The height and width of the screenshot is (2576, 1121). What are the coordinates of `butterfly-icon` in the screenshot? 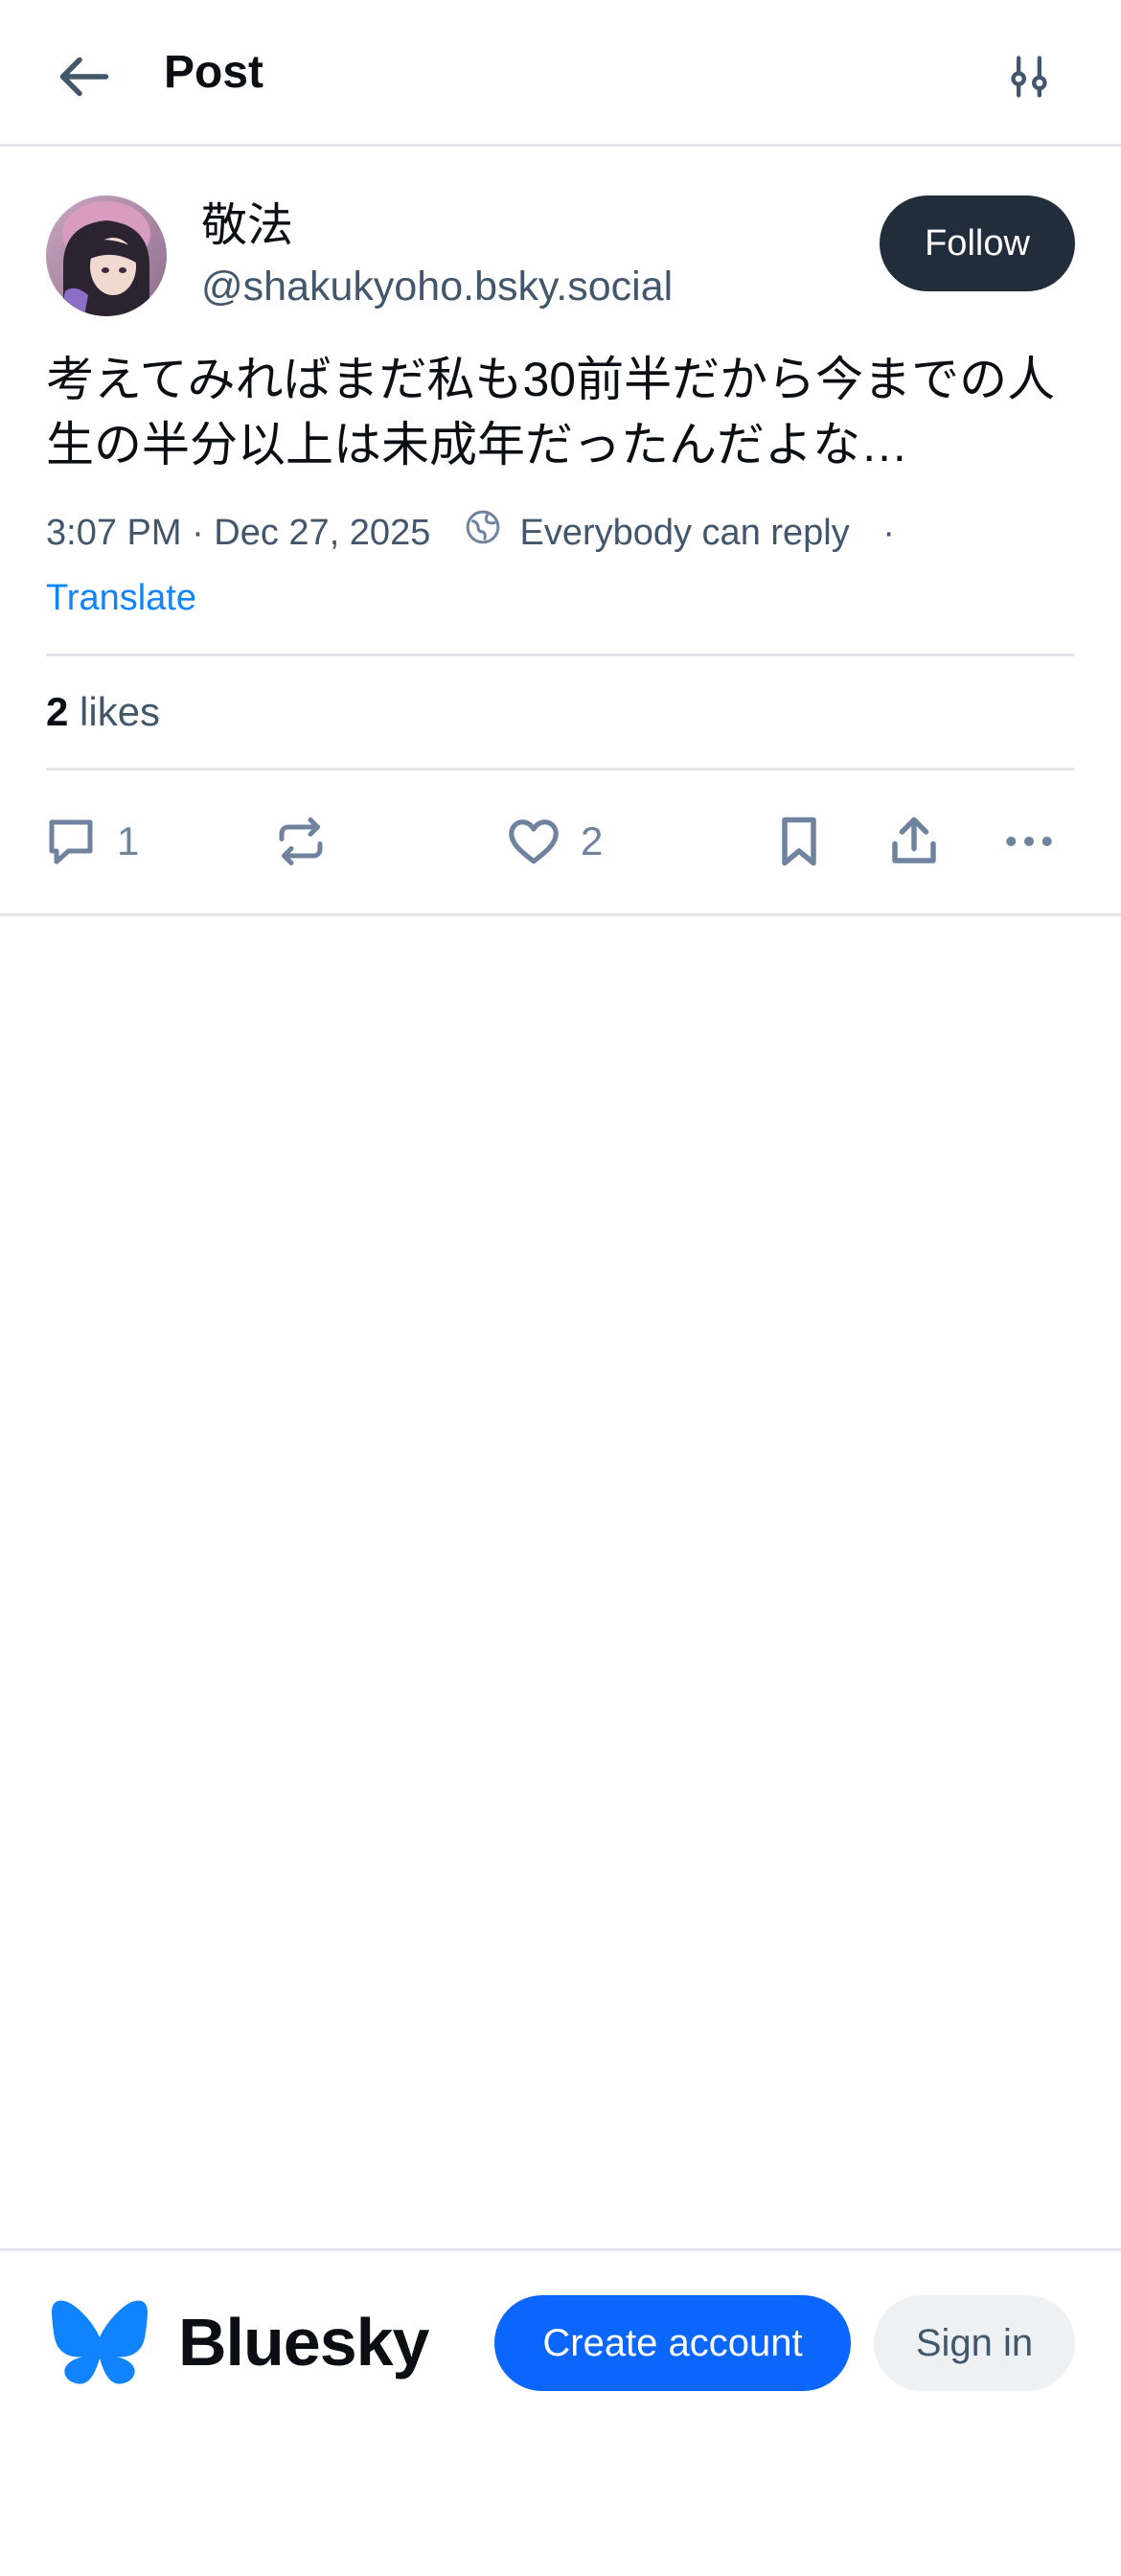 It's located at (100, 2342).